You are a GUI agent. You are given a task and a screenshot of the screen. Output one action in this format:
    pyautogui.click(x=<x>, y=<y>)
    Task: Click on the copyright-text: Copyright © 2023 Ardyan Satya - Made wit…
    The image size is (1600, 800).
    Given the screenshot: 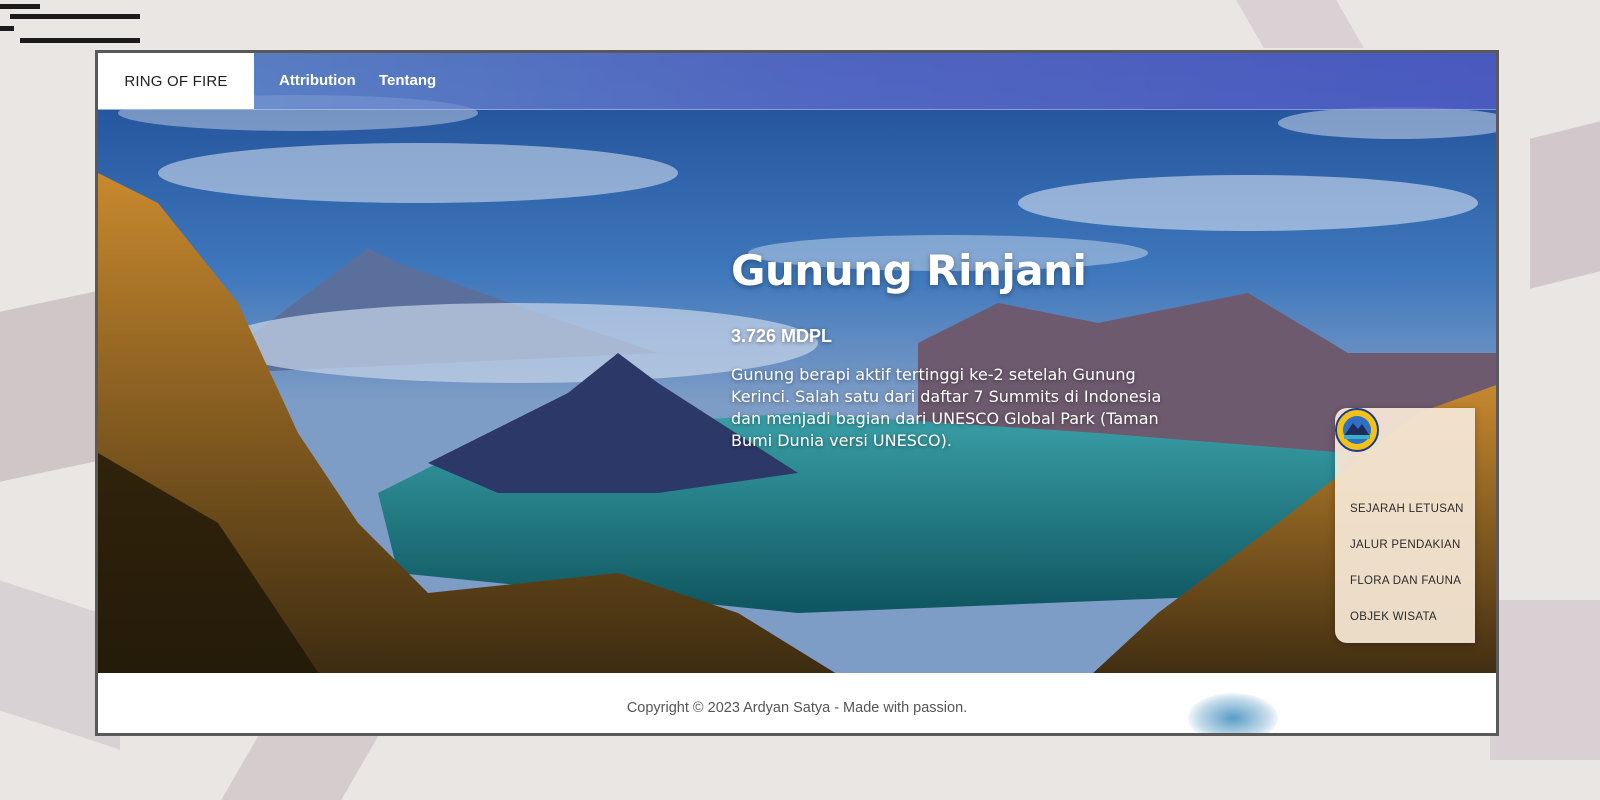 What is the action you would take?
    pyautogui.click(x=797, y=708)
    